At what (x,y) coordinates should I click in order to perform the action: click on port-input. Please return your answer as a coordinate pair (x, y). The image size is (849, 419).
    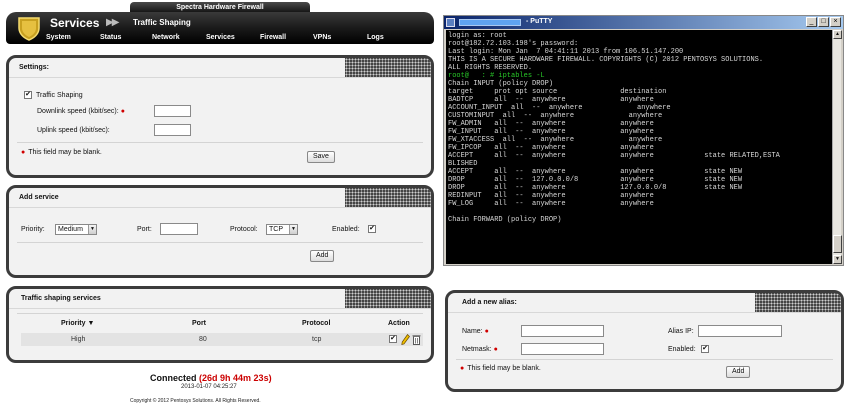
    Looking at the image, I should click on (179, 229).